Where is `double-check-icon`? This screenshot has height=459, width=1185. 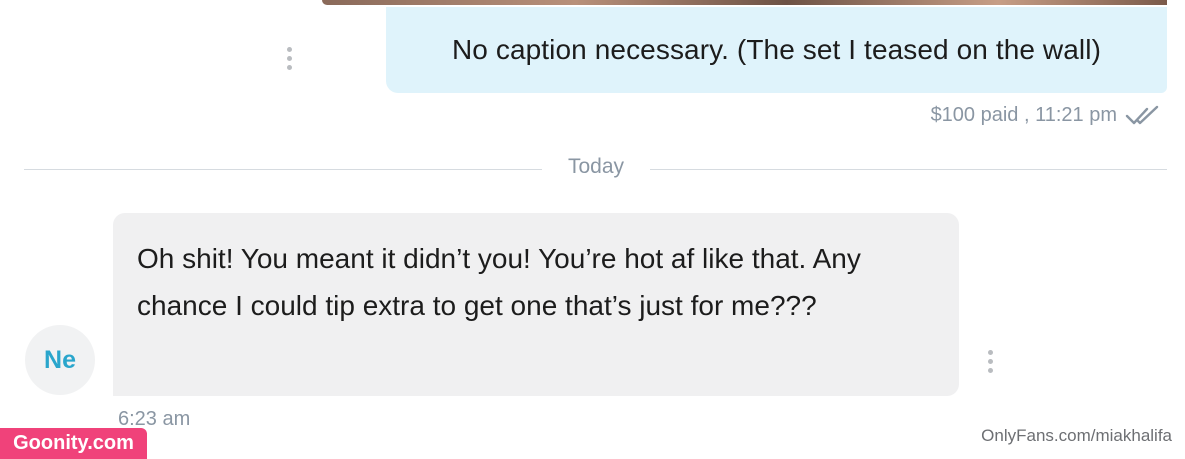 double-check-icon is located at coordinates (1142, 114).